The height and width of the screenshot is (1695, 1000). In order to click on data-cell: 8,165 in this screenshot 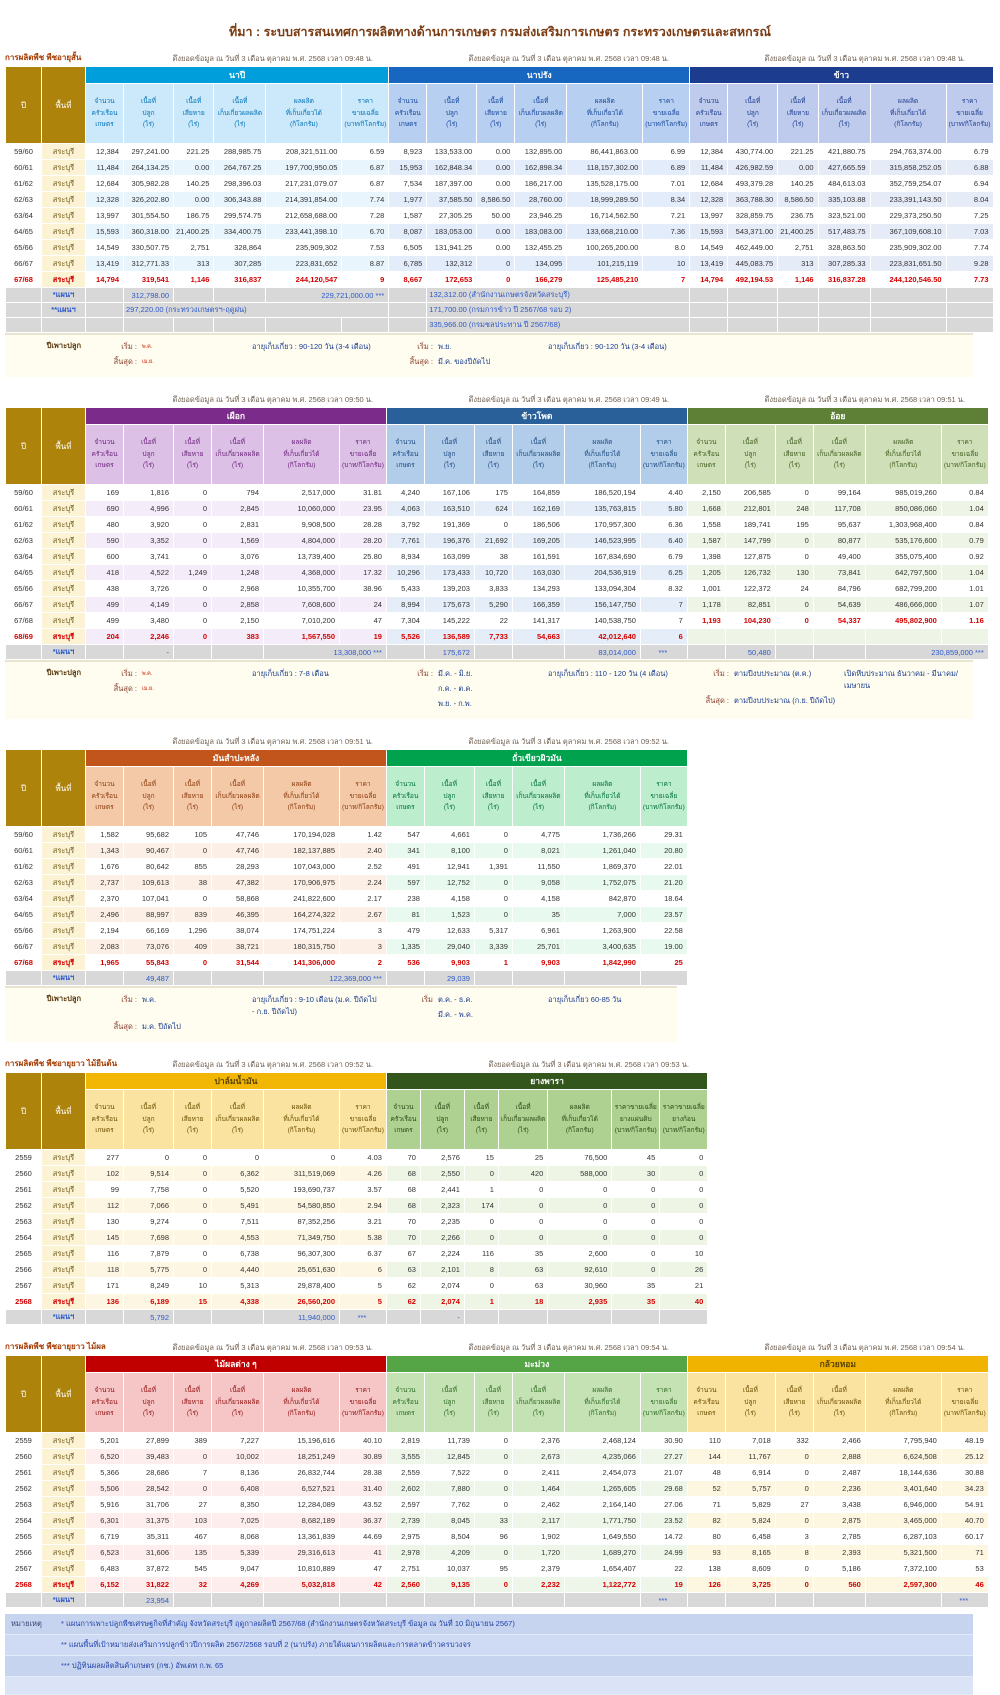, I will do `click(750, 1552)`.